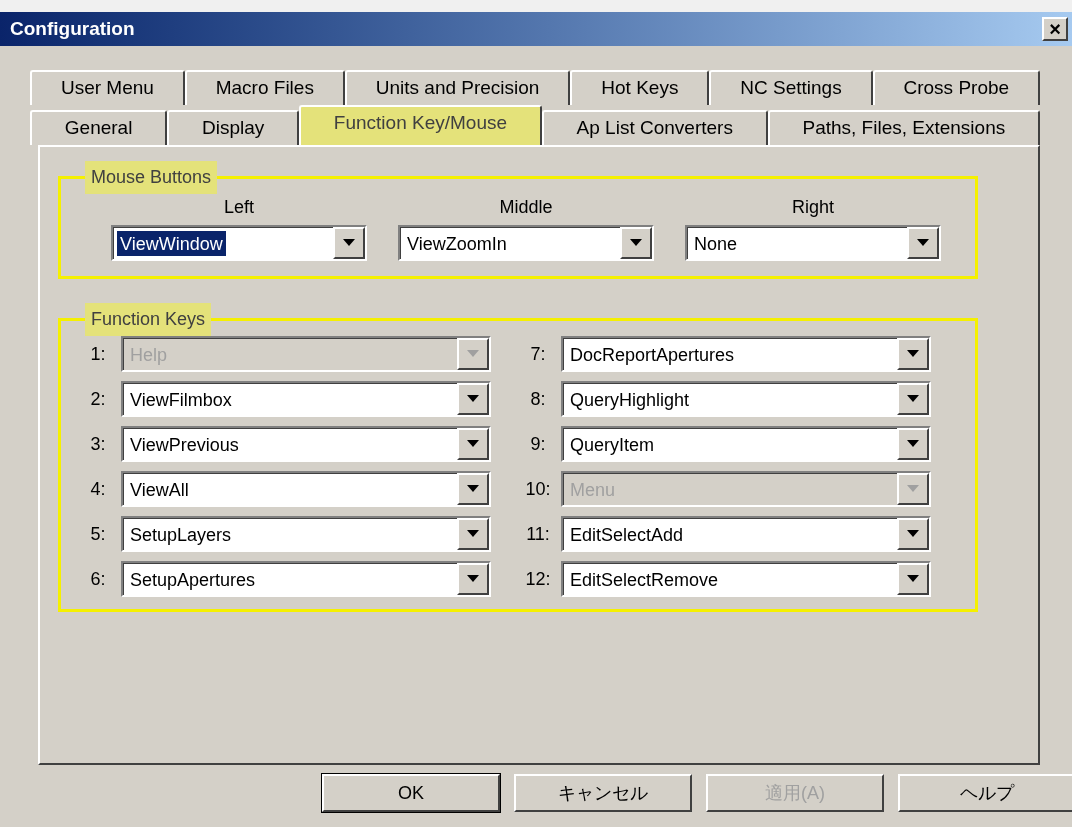  I want to click on dialog-button: ヘルプ, so click(985, 793).